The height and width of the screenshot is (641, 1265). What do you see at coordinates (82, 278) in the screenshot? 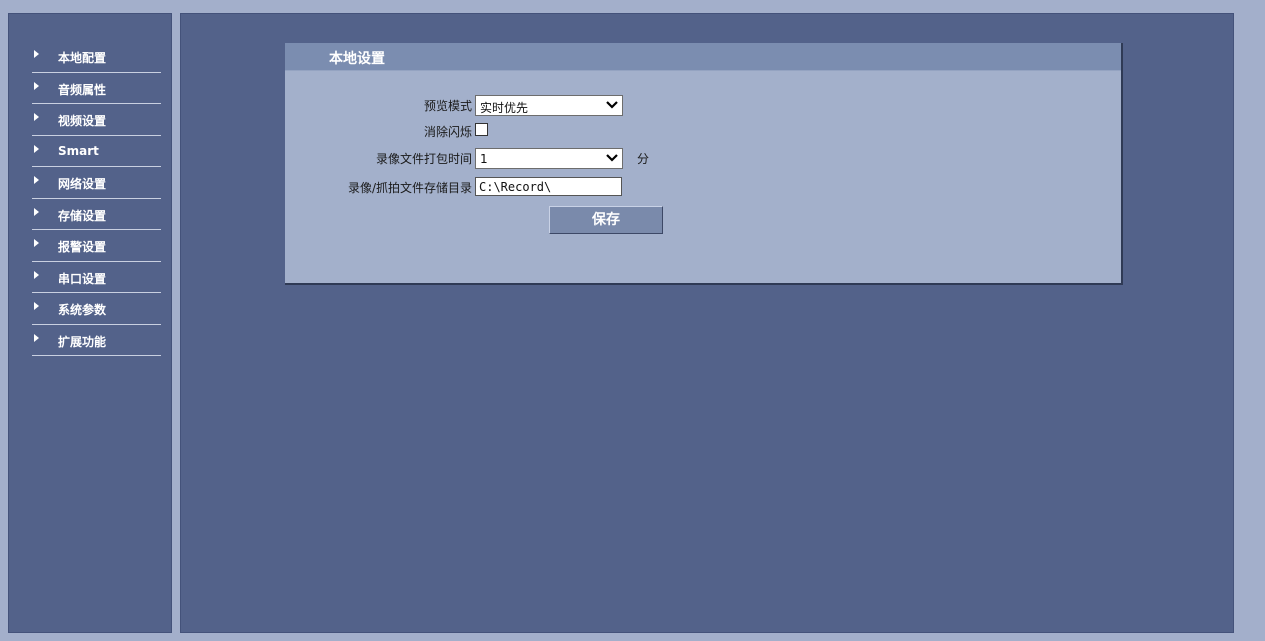
I see `sidebar-item-label: 串口设置` at bounding box center [82, 278].